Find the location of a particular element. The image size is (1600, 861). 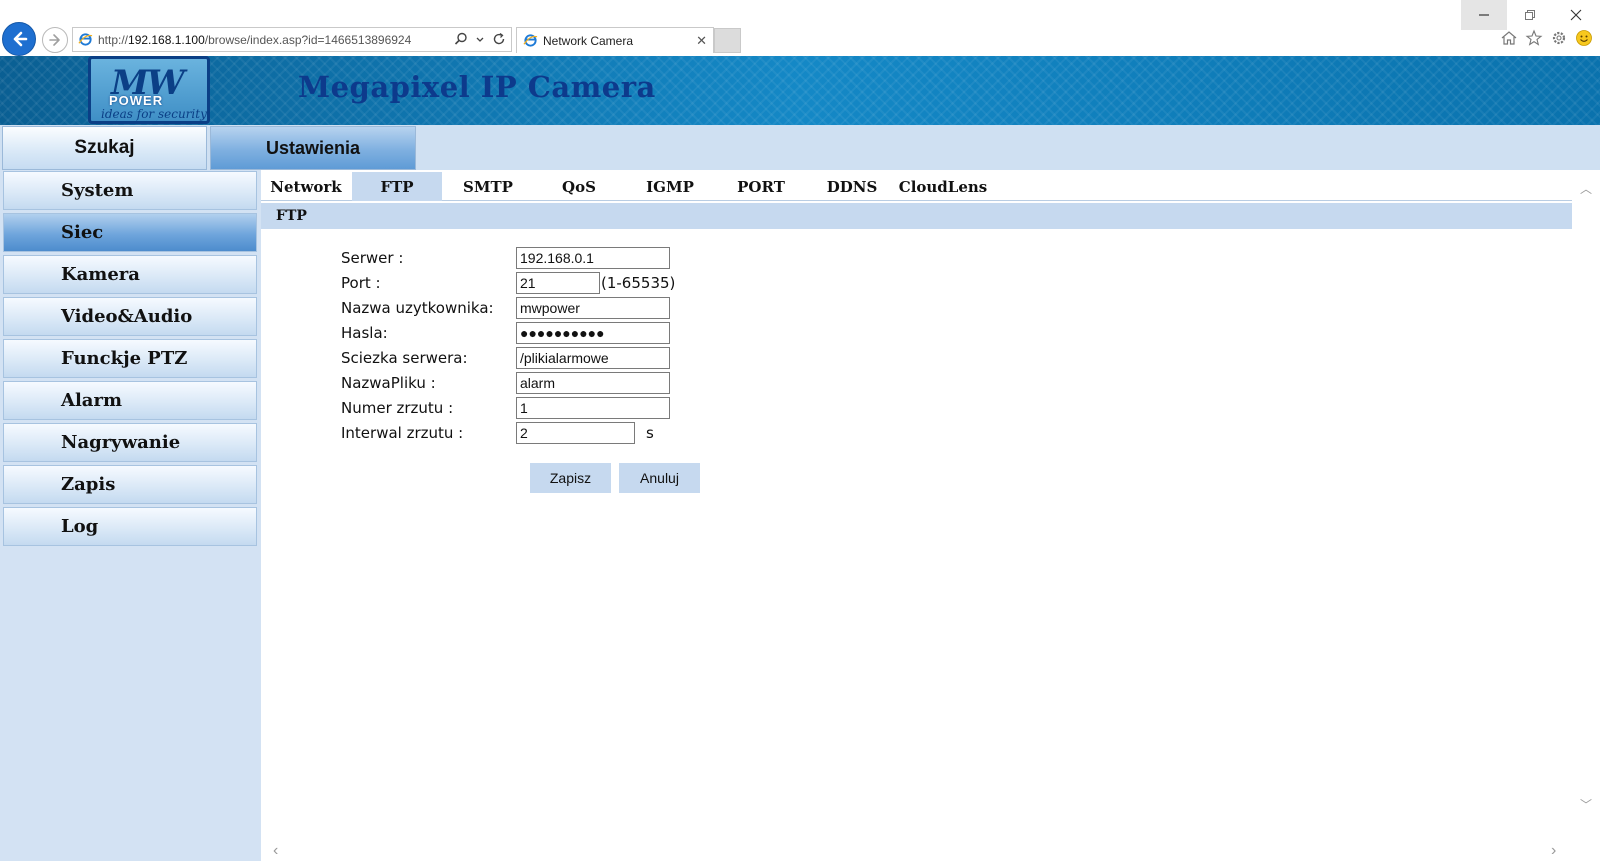

search-menu-button: Szukaj is located at coordinates (104, 148).